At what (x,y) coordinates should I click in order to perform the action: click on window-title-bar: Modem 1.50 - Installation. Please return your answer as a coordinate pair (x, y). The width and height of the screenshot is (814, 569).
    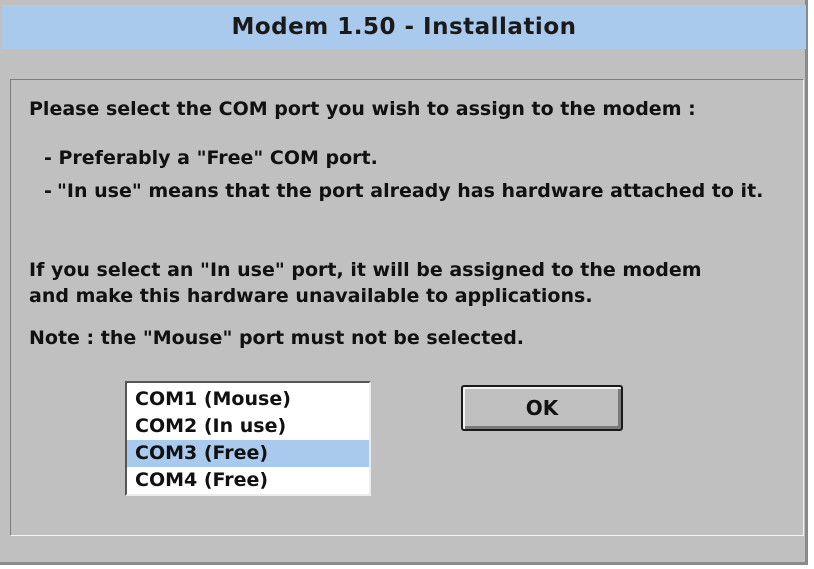
    Looking at the image, I should click on (404, 27).